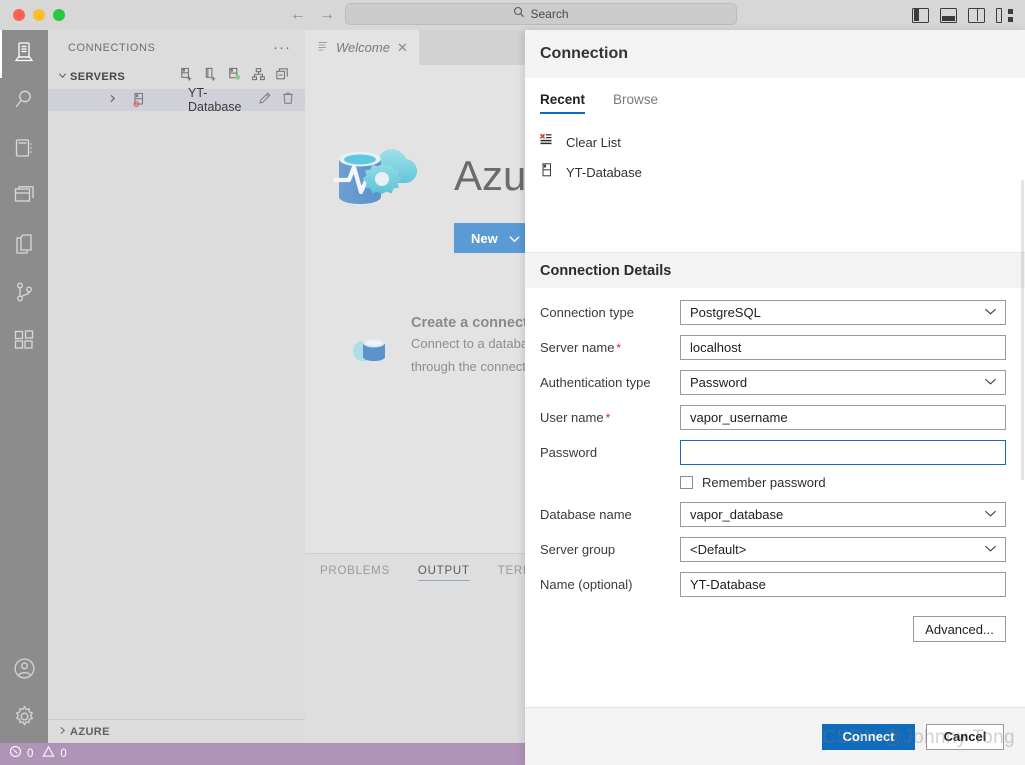 The width and height of the screenshot is (1025, 765). I want to click on name-optional-input: YT-Database, so click(843, 584).